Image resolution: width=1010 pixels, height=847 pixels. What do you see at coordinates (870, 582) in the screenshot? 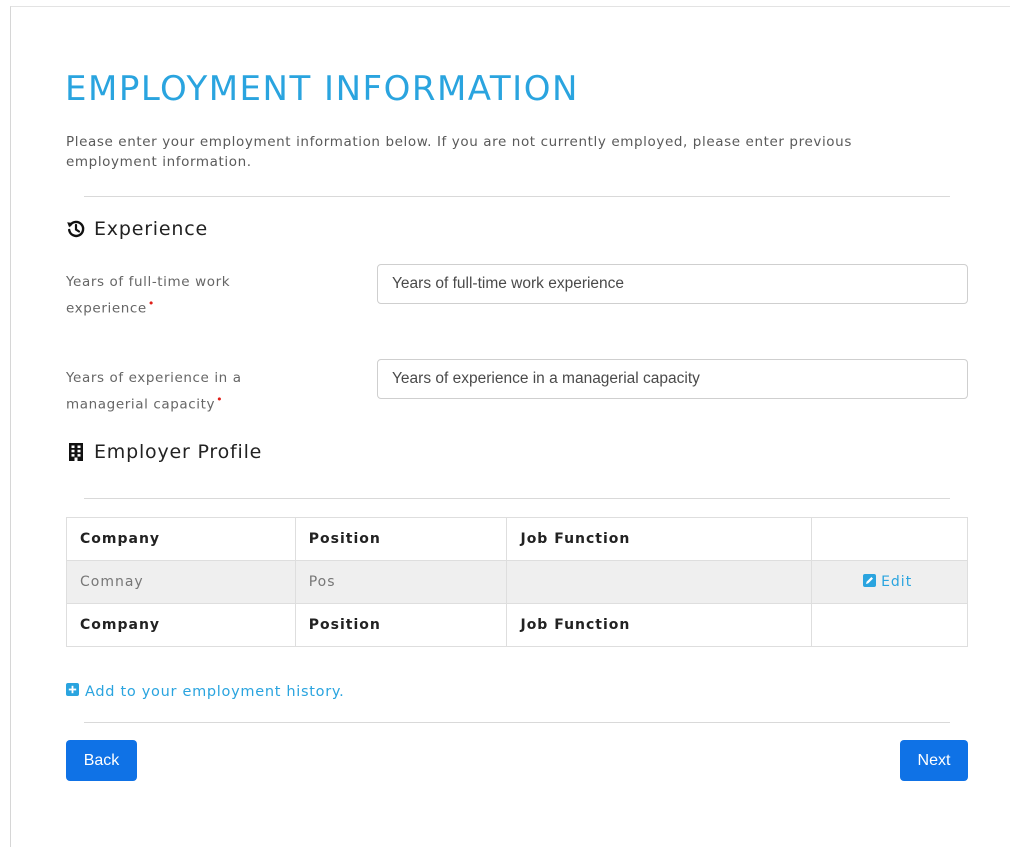
I see `edit-icon` at bounding box center [870, 582].